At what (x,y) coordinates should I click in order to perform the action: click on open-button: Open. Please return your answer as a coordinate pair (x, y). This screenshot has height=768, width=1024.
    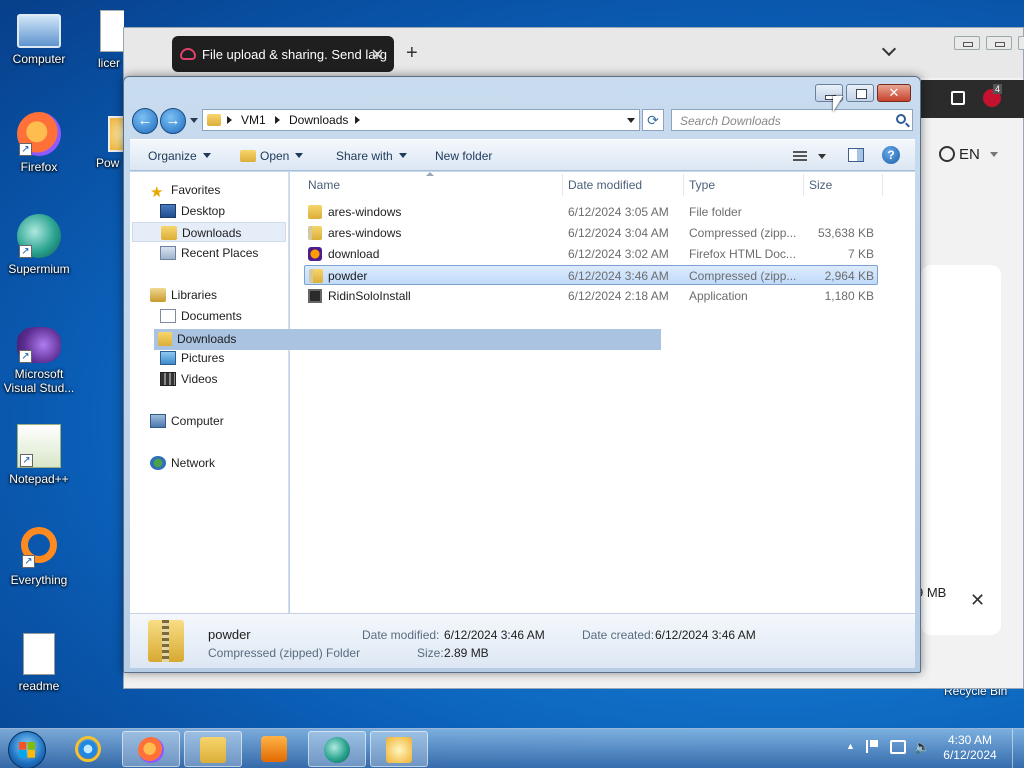
    Looking at the image, I should click on (272, 156).